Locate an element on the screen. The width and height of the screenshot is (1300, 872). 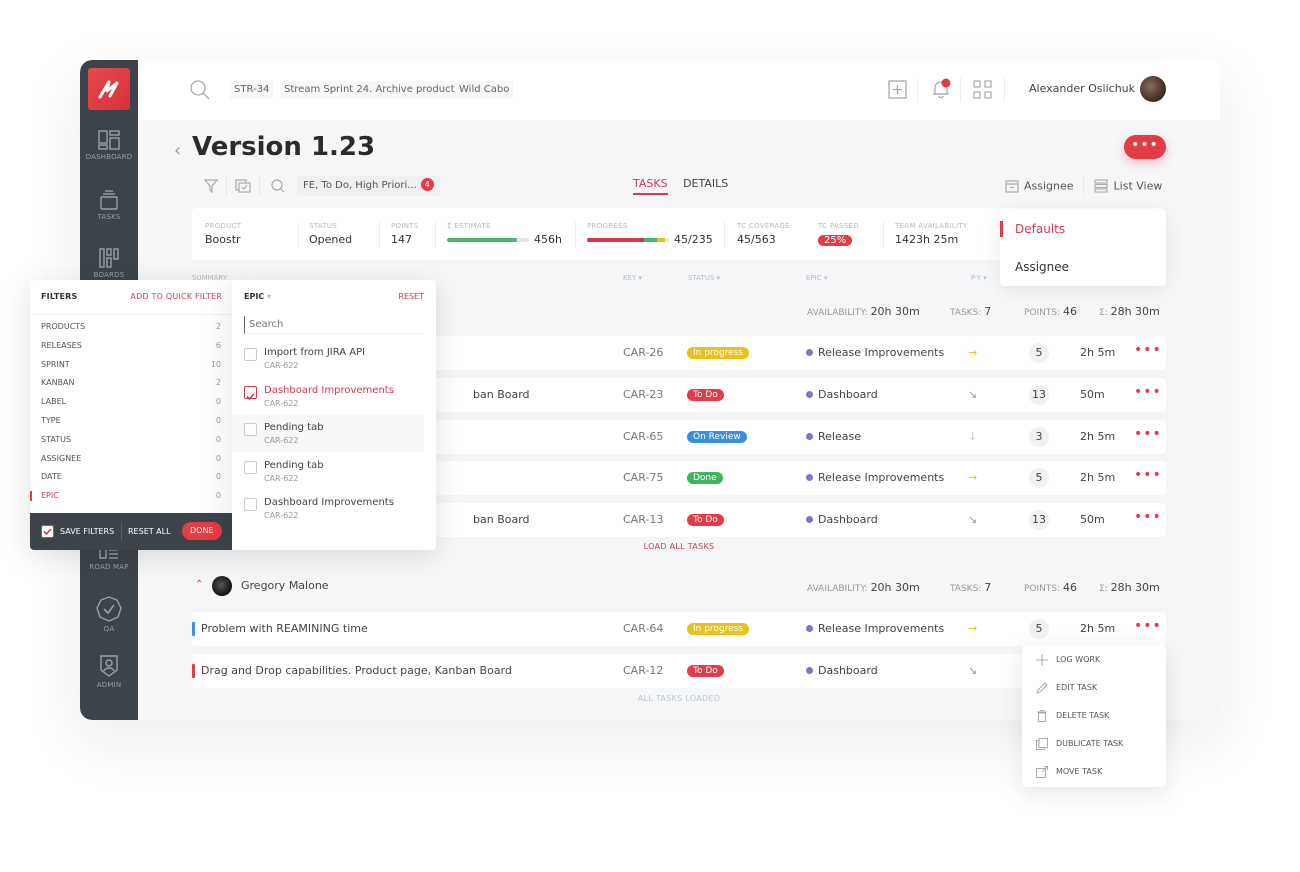
epic-option: Import from JIRA API CAR-622 is located at coordinates (314, 358).